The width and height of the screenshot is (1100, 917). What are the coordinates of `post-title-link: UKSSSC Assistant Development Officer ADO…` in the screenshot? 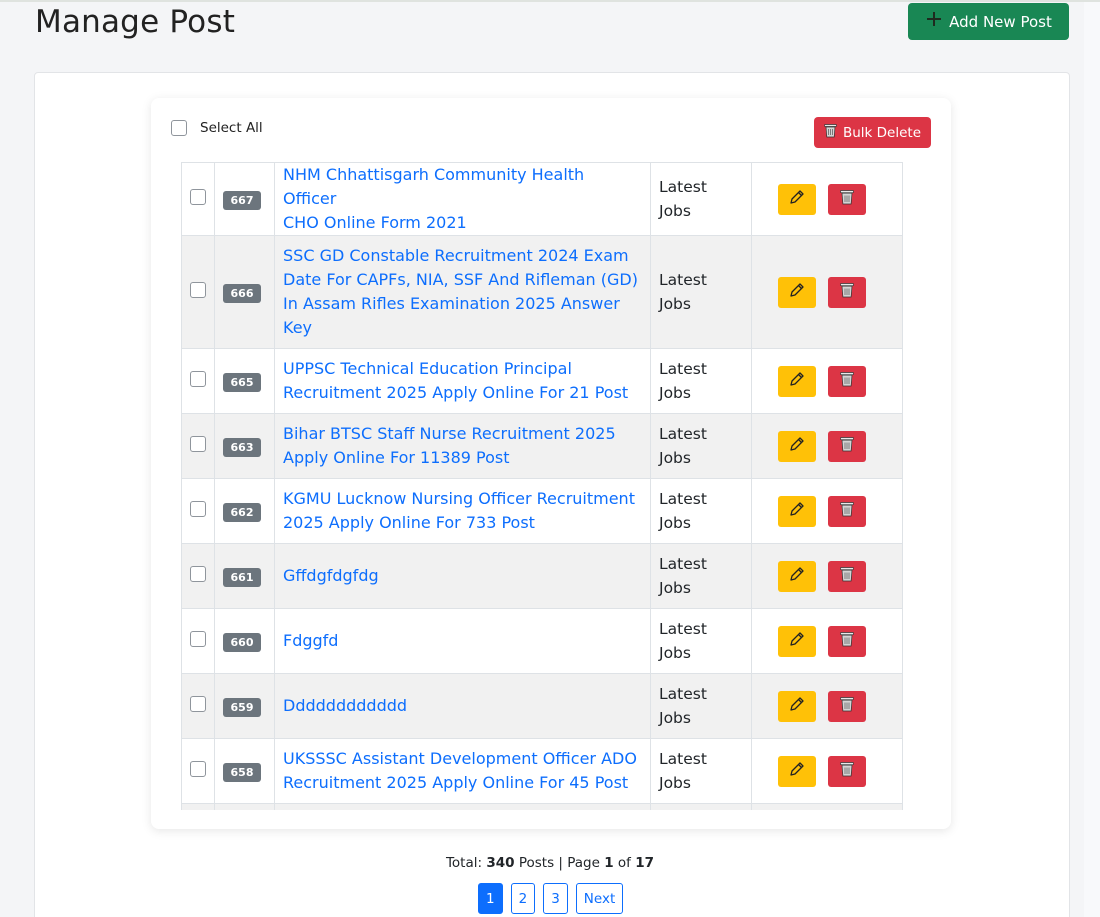 It's located at (462, 771).